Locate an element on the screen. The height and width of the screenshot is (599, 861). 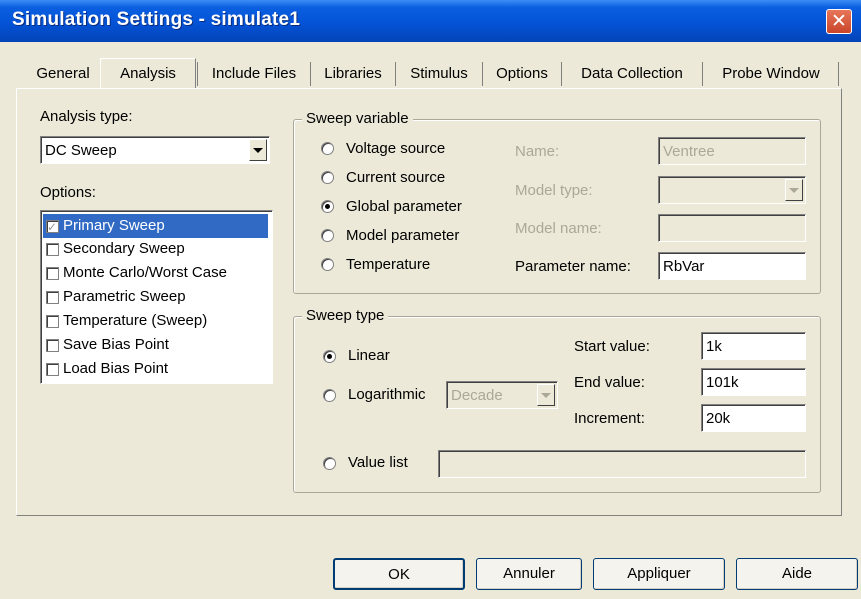
list-item-primary-sweep: Primary Sweep is located at coordinates (155, 226).